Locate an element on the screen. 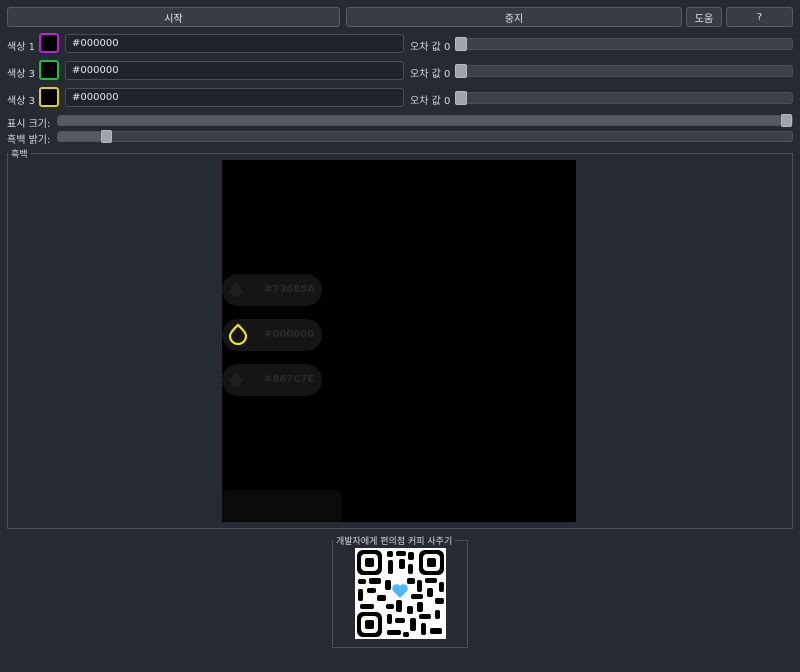 The height and width of the screenshot is (672, 800). brightness-slider-handle is located at coordinates (106, 136).